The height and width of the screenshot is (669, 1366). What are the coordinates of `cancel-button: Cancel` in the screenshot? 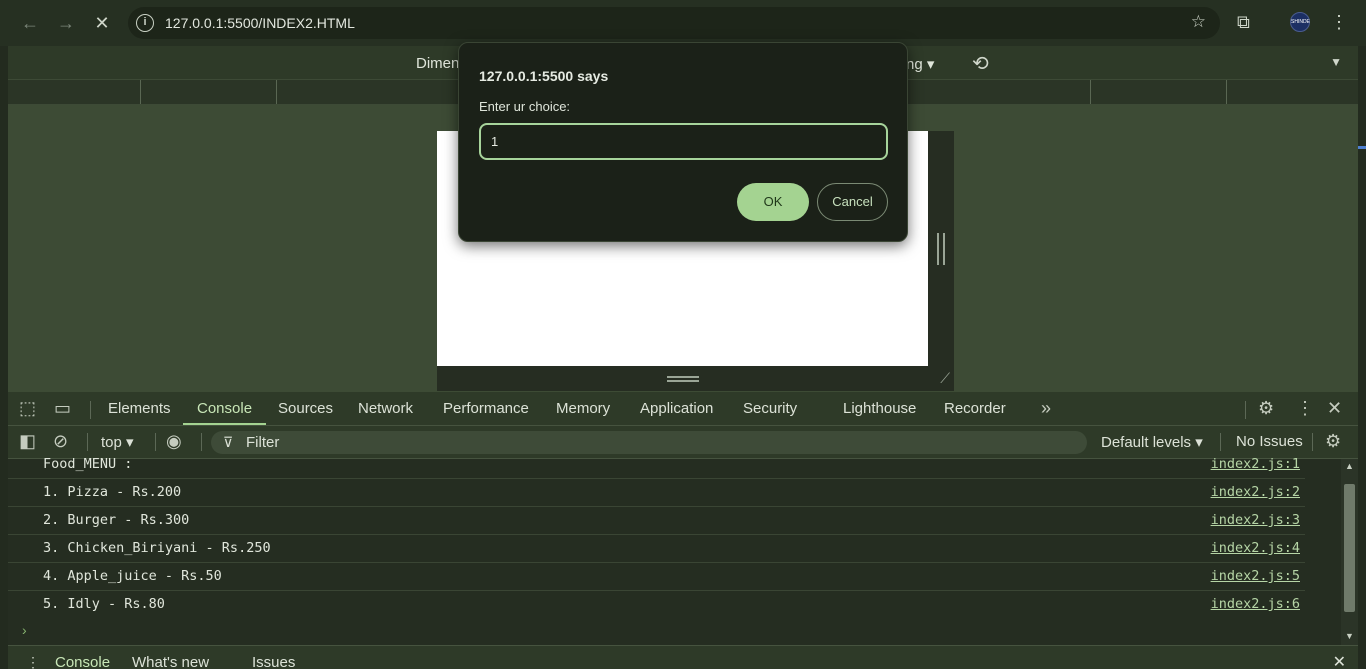 It's located at (852, 202).